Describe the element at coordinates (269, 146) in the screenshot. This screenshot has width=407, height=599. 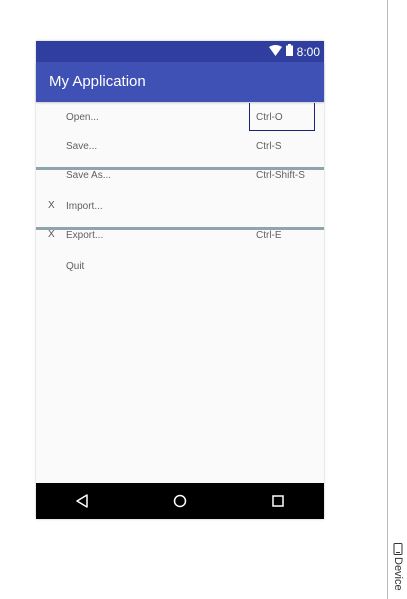
I see `menu-item-shortcut: Ctrl-S` at that location.